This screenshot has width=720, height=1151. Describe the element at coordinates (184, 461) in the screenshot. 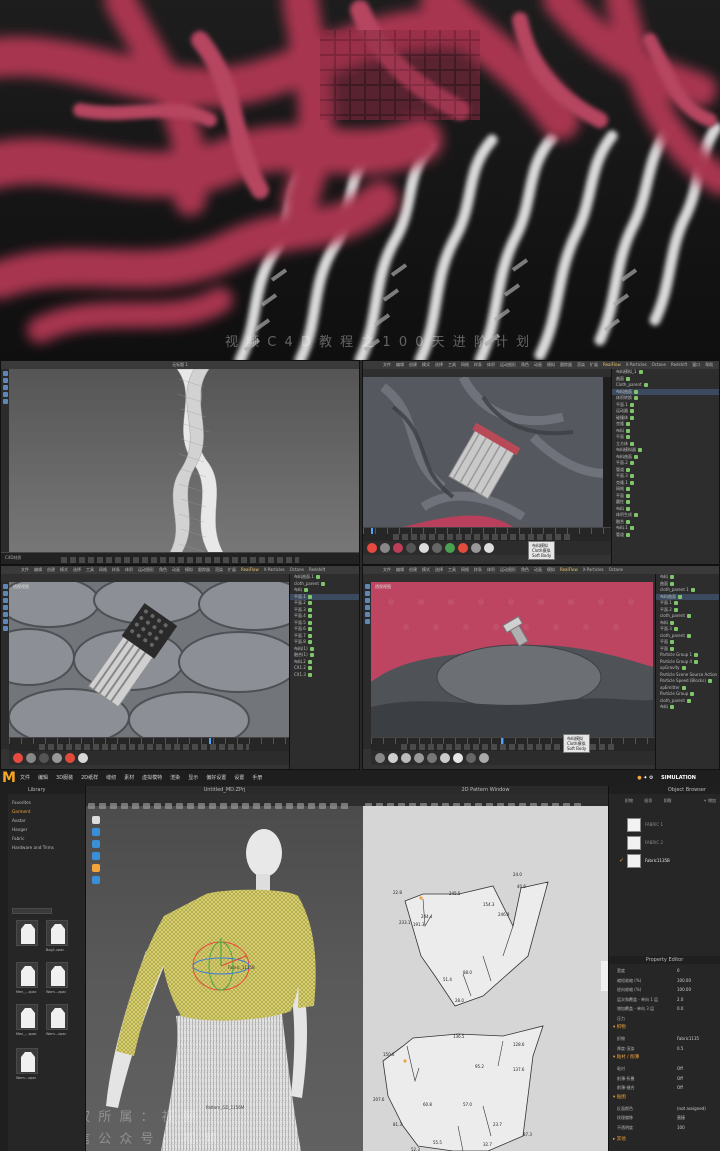

I see `viewport` at that location.